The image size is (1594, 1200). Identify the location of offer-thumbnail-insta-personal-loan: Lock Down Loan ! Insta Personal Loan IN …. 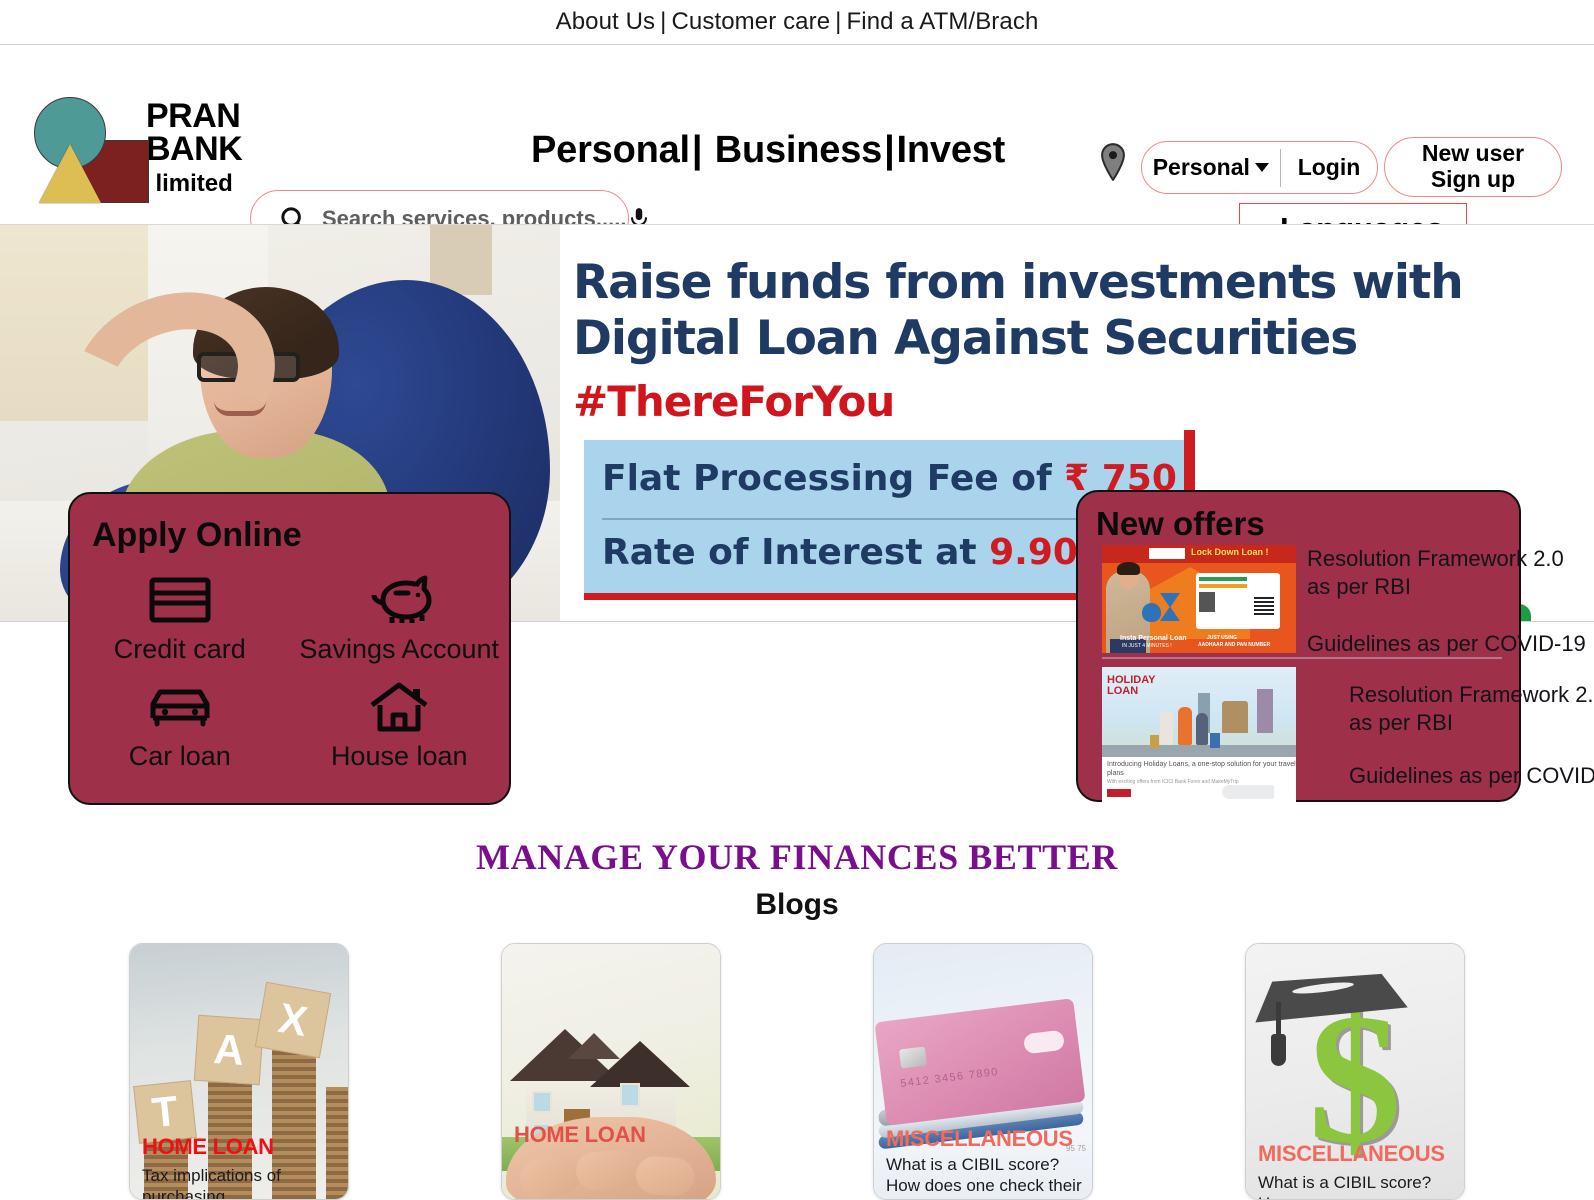
(1199, 599).